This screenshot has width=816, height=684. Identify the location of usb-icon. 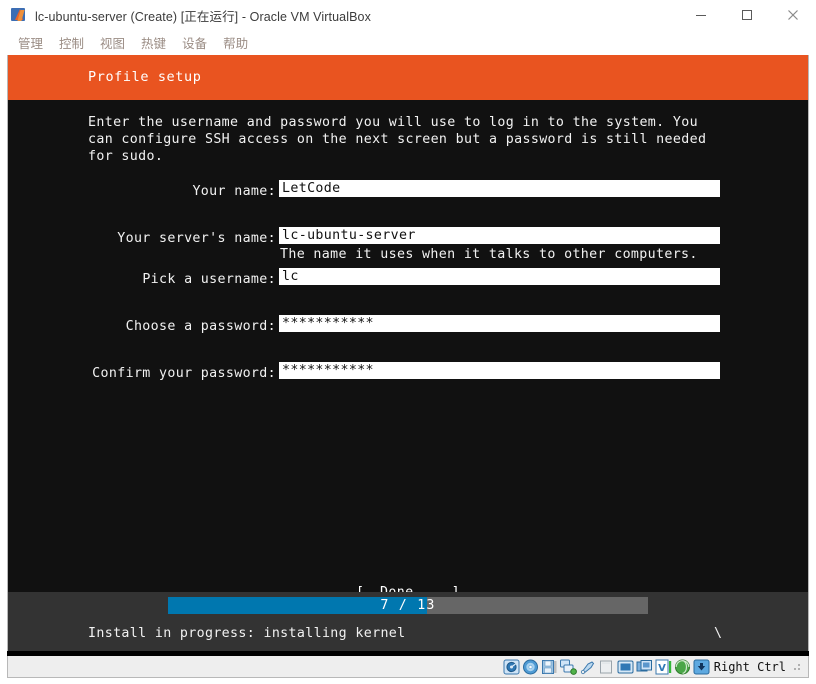
(587, 667).